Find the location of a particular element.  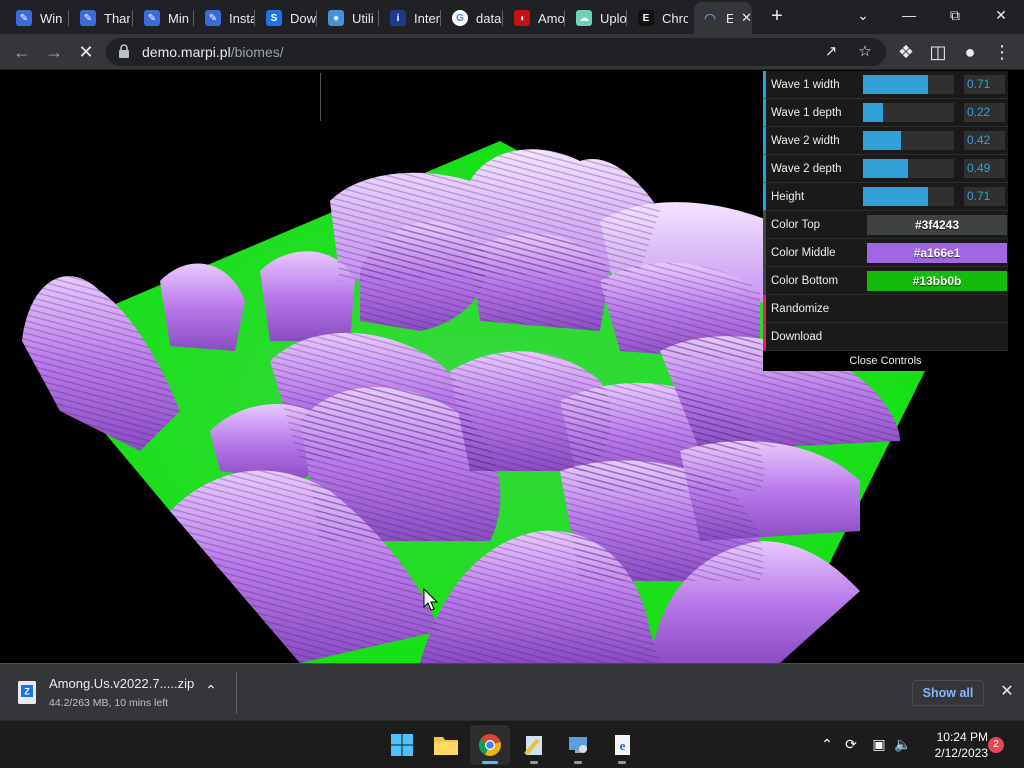

close-controls-button: Close Controls is located at coordinates (885, 361).